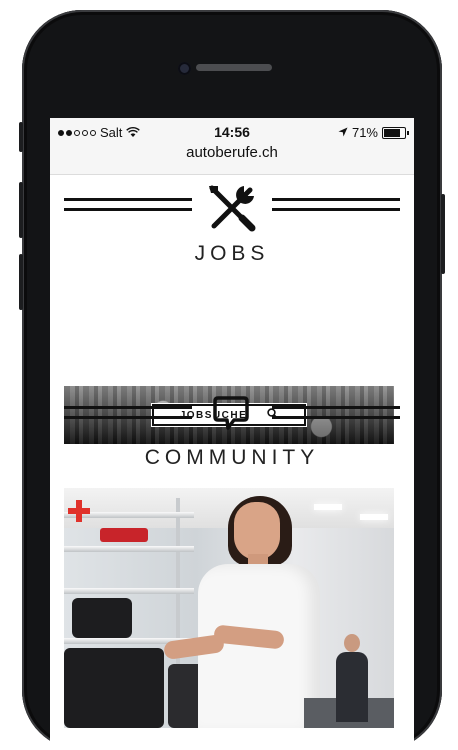 This screenshot has width=458, height=750. Describe the element at coordinates (21, 210) in the screenshot. I see `volume-up-button` at that location.